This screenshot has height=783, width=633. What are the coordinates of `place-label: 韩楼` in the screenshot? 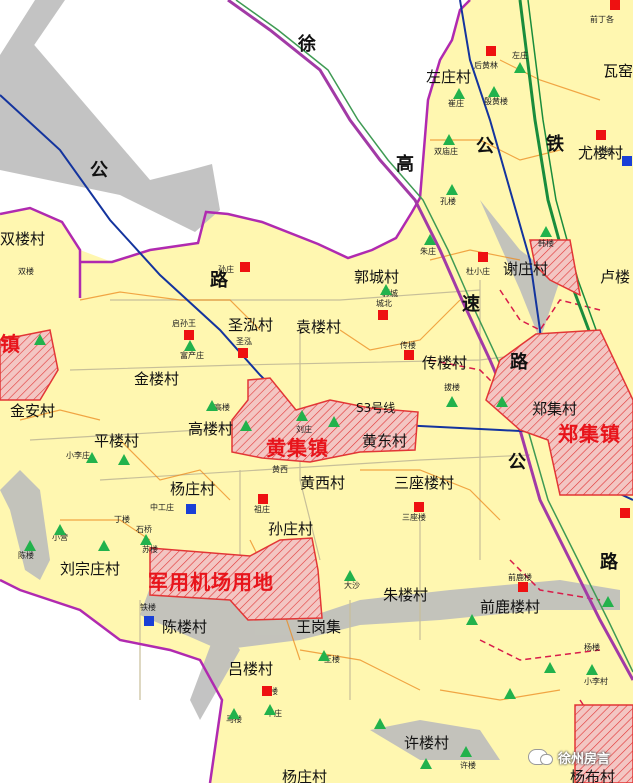 It's located at (546, 243).